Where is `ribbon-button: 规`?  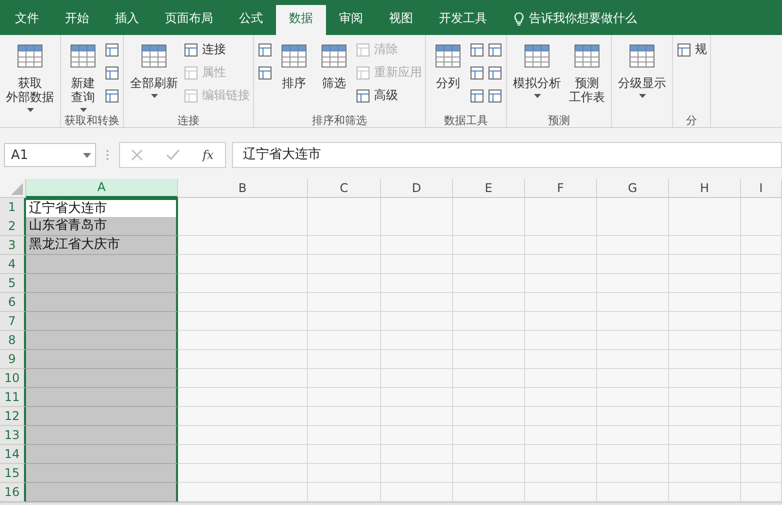
ribbon-button: 规 is located at coordinates (691, 49).